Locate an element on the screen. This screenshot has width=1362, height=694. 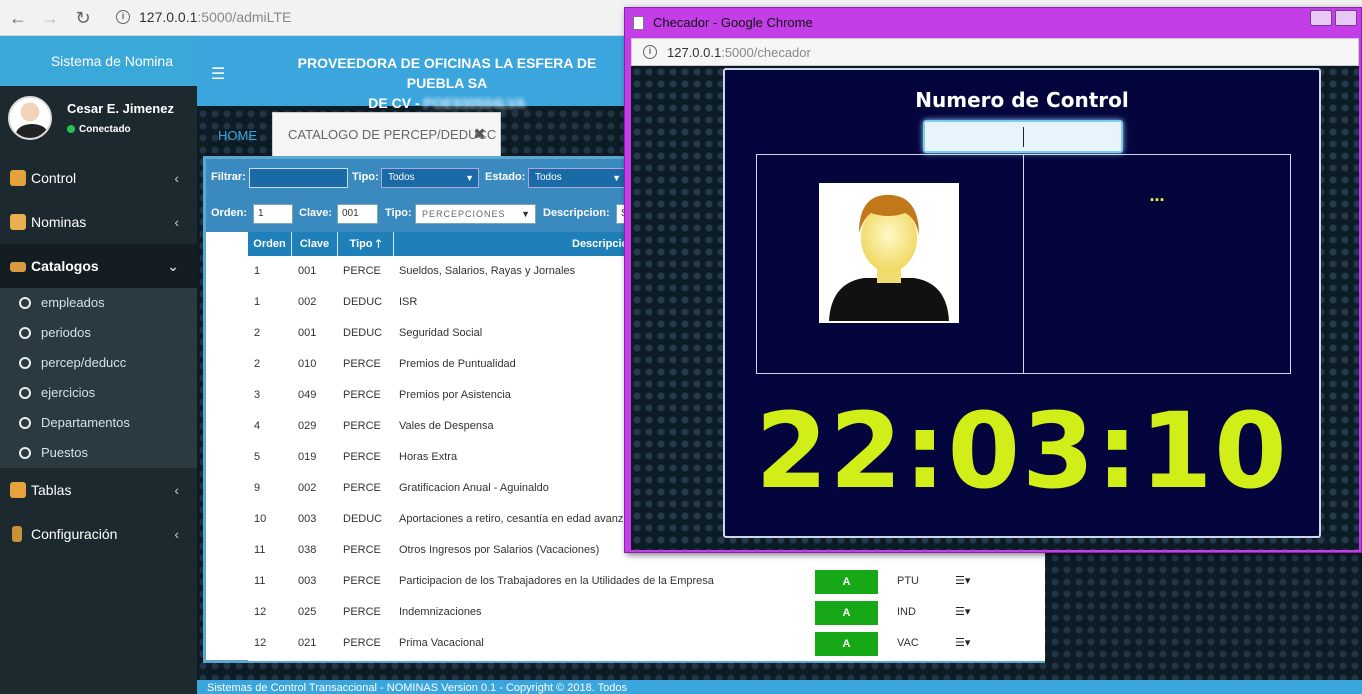
tab-home: HOME is located at coordinates (237, 135).